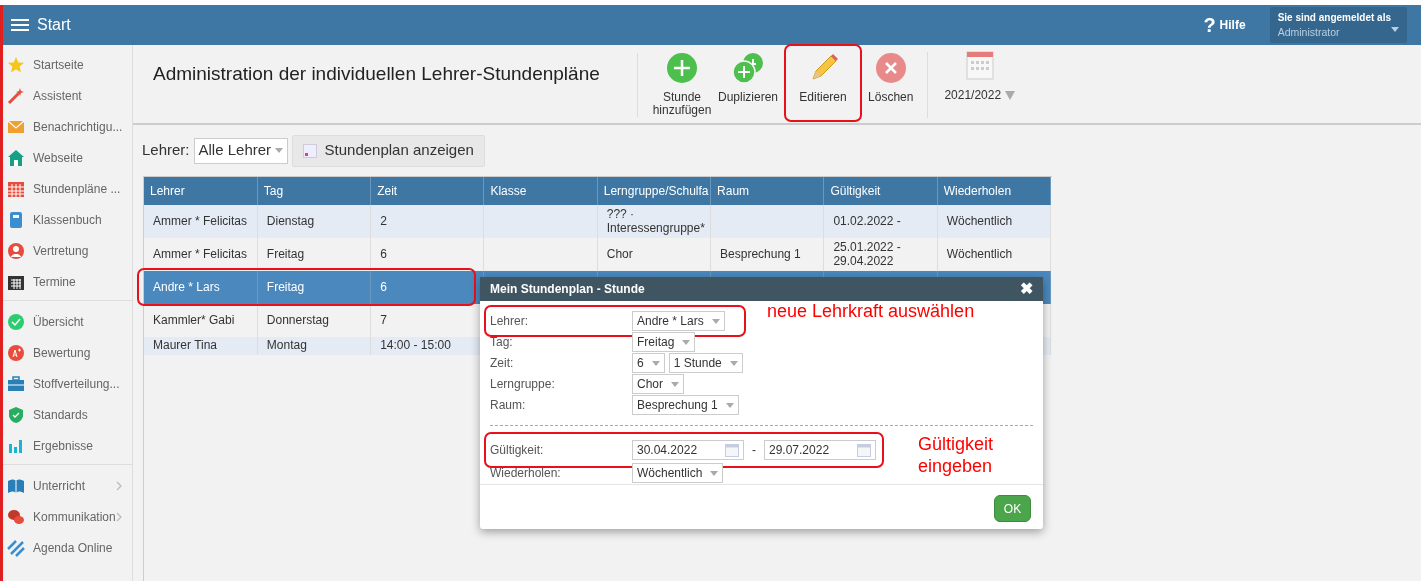  I want to click on show-timetable-button: Stundenplan anzeigen, so click(388, 150).